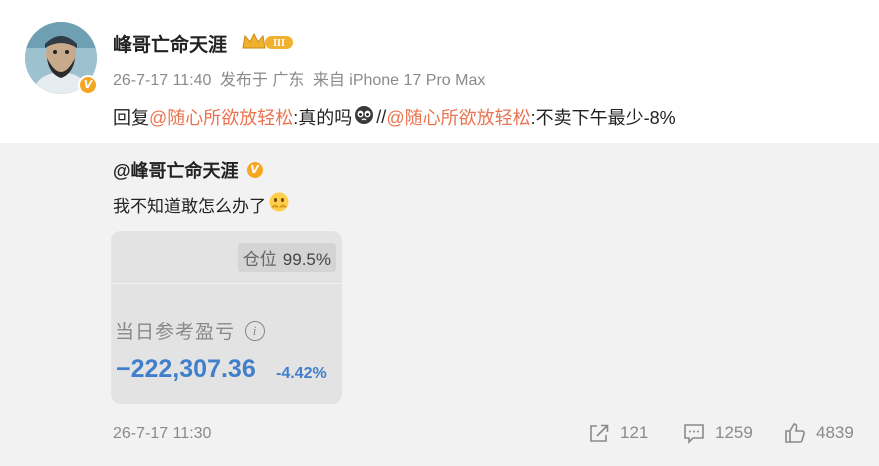  I want to click on reply-text: 回复 @随心所欲放轻松 :真的吗 // @随心所欲放轻松 :不卖下午最少-8%, so click(394, 117).